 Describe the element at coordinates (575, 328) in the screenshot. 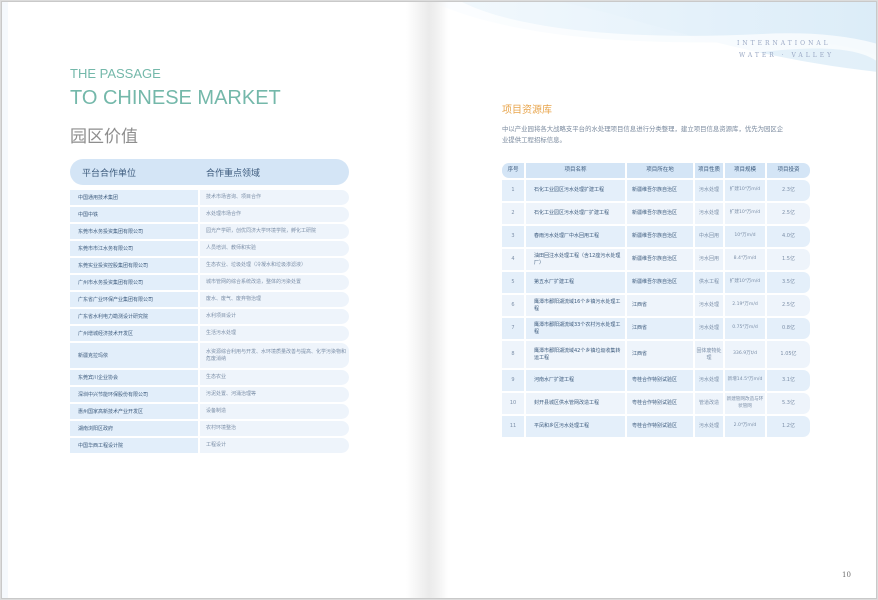

I see `cell-name: 鹰潭市鄱阳湖流域33个农村污水处理工程` at that location.